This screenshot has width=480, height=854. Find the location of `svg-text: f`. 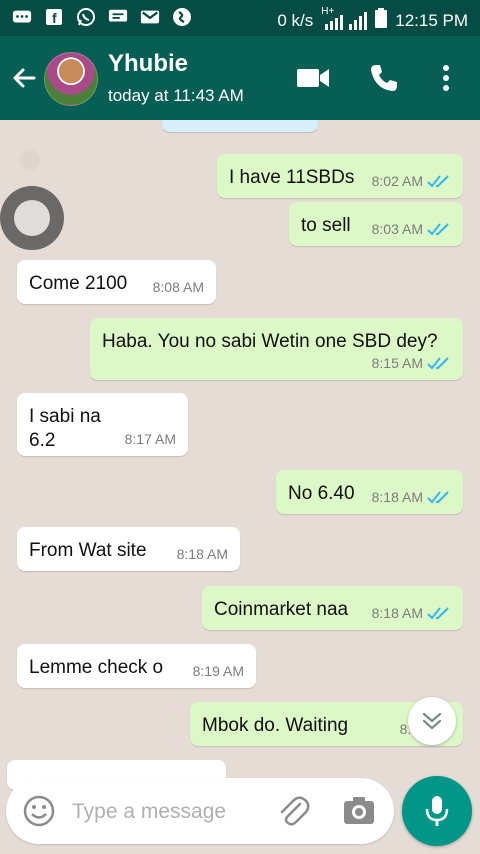

svg-text: f is located at coordinates (54, 18).